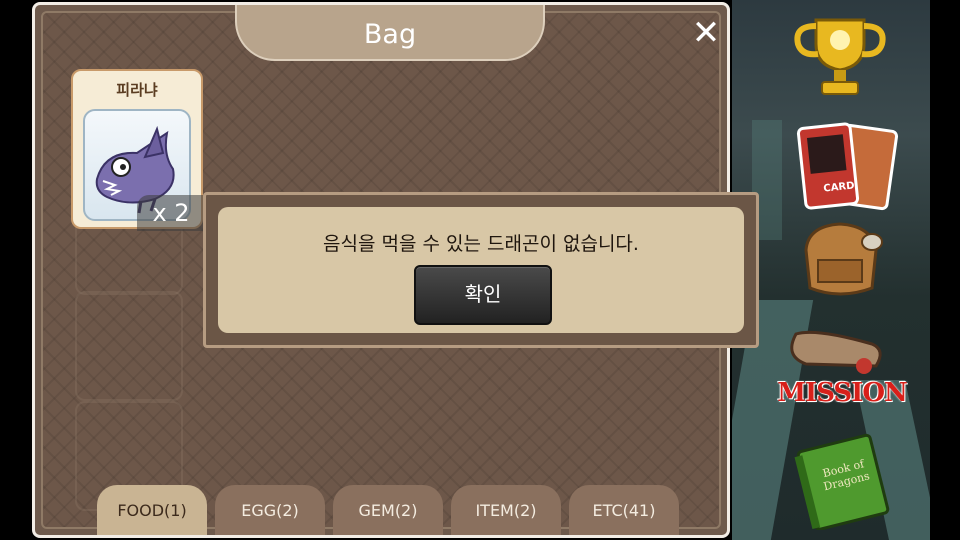 The image size is (960, 540). I want to click on right-letterbox, so click(945, 270).